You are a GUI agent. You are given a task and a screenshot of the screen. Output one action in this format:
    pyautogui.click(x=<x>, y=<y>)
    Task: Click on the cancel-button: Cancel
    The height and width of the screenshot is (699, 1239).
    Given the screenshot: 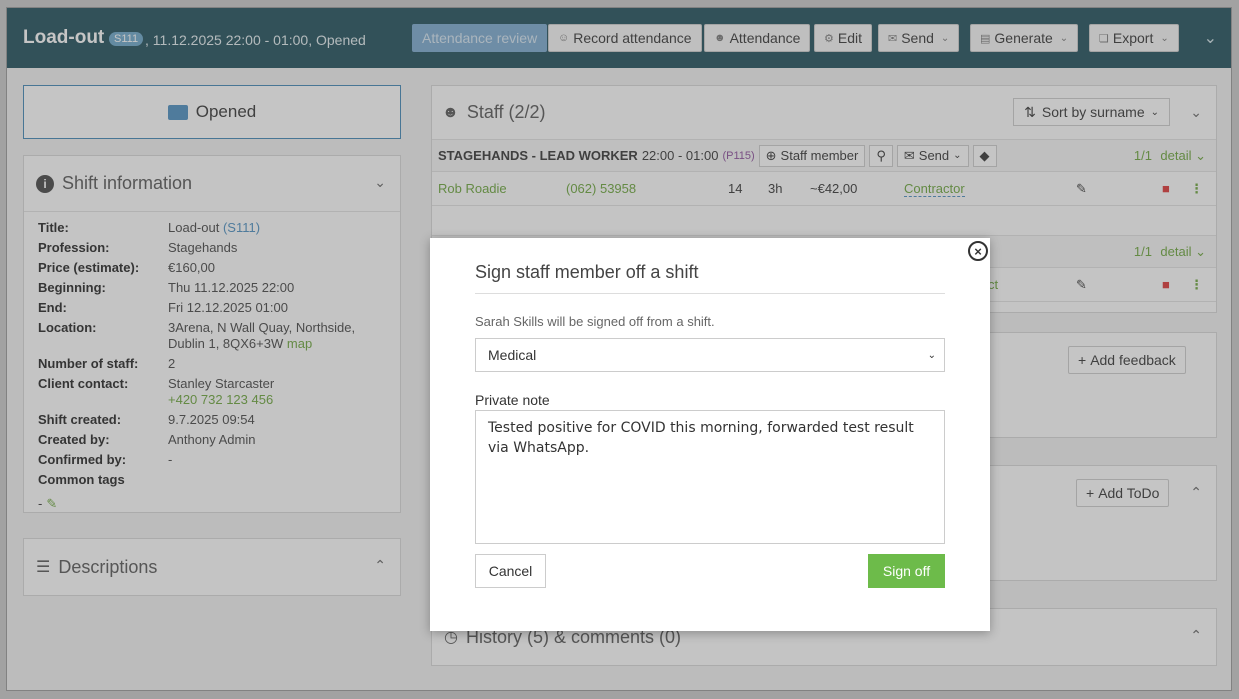 What is the action you would take?
    pyautogui.click(x=510, y=571)
    